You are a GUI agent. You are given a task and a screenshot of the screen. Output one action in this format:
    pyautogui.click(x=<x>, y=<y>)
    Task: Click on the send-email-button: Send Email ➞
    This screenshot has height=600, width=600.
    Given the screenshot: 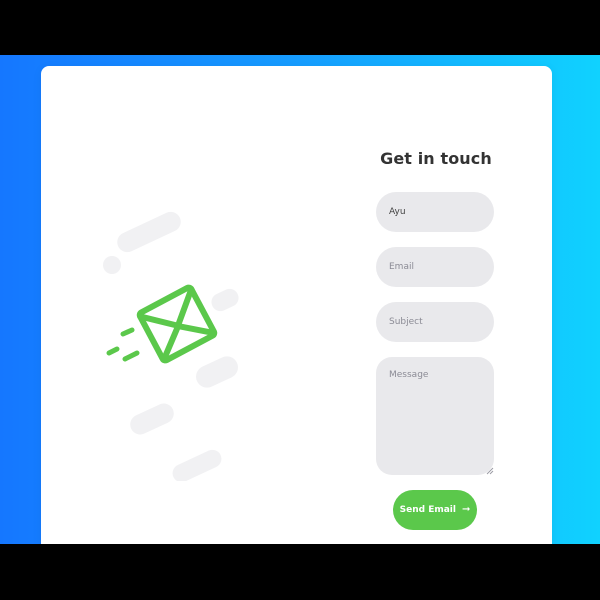 What is the action you would take?
    pyautogui.click(x=435, y=510)
    